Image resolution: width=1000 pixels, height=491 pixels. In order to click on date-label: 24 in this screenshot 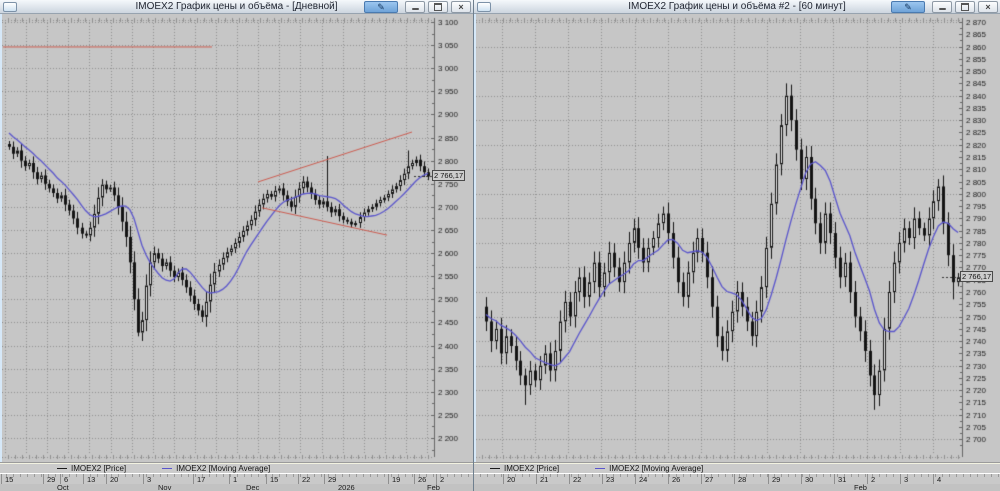, I will do `click(643, 479)`.